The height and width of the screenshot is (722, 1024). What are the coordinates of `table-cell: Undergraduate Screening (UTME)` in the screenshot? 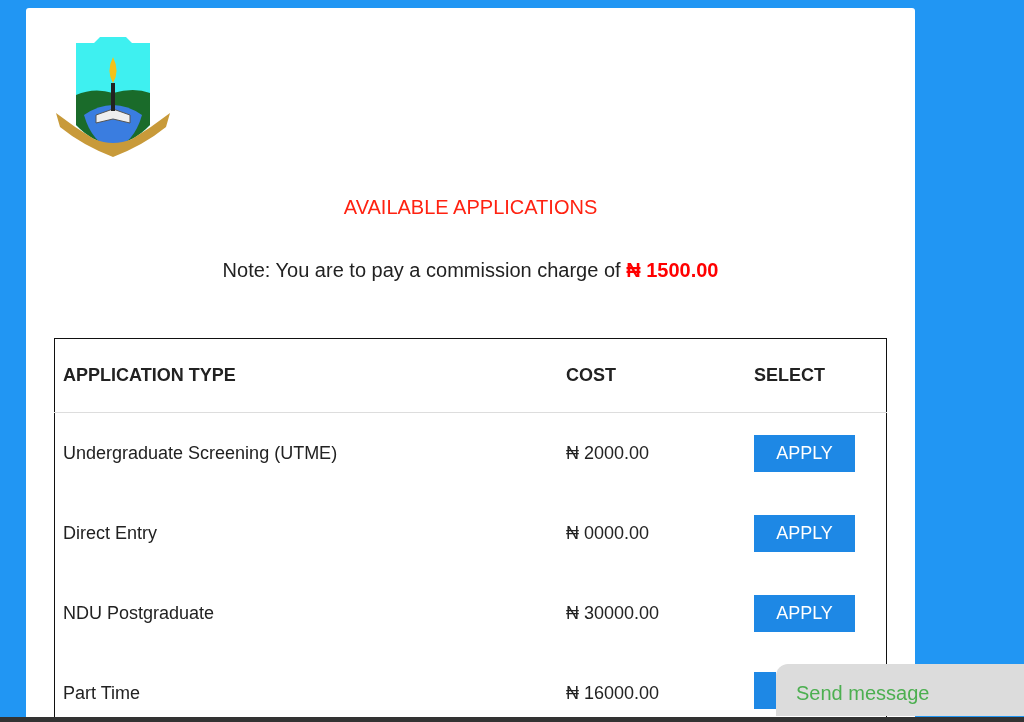 It's located at (306, 452).